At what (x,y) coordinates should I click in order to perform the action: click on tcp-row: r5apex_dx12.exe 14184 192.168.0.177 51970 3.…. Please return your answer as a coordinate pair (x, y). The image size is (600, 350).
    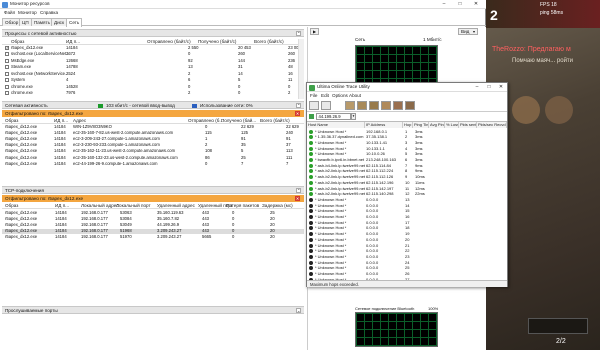
    Looking at the image, I should click on (153, 238).